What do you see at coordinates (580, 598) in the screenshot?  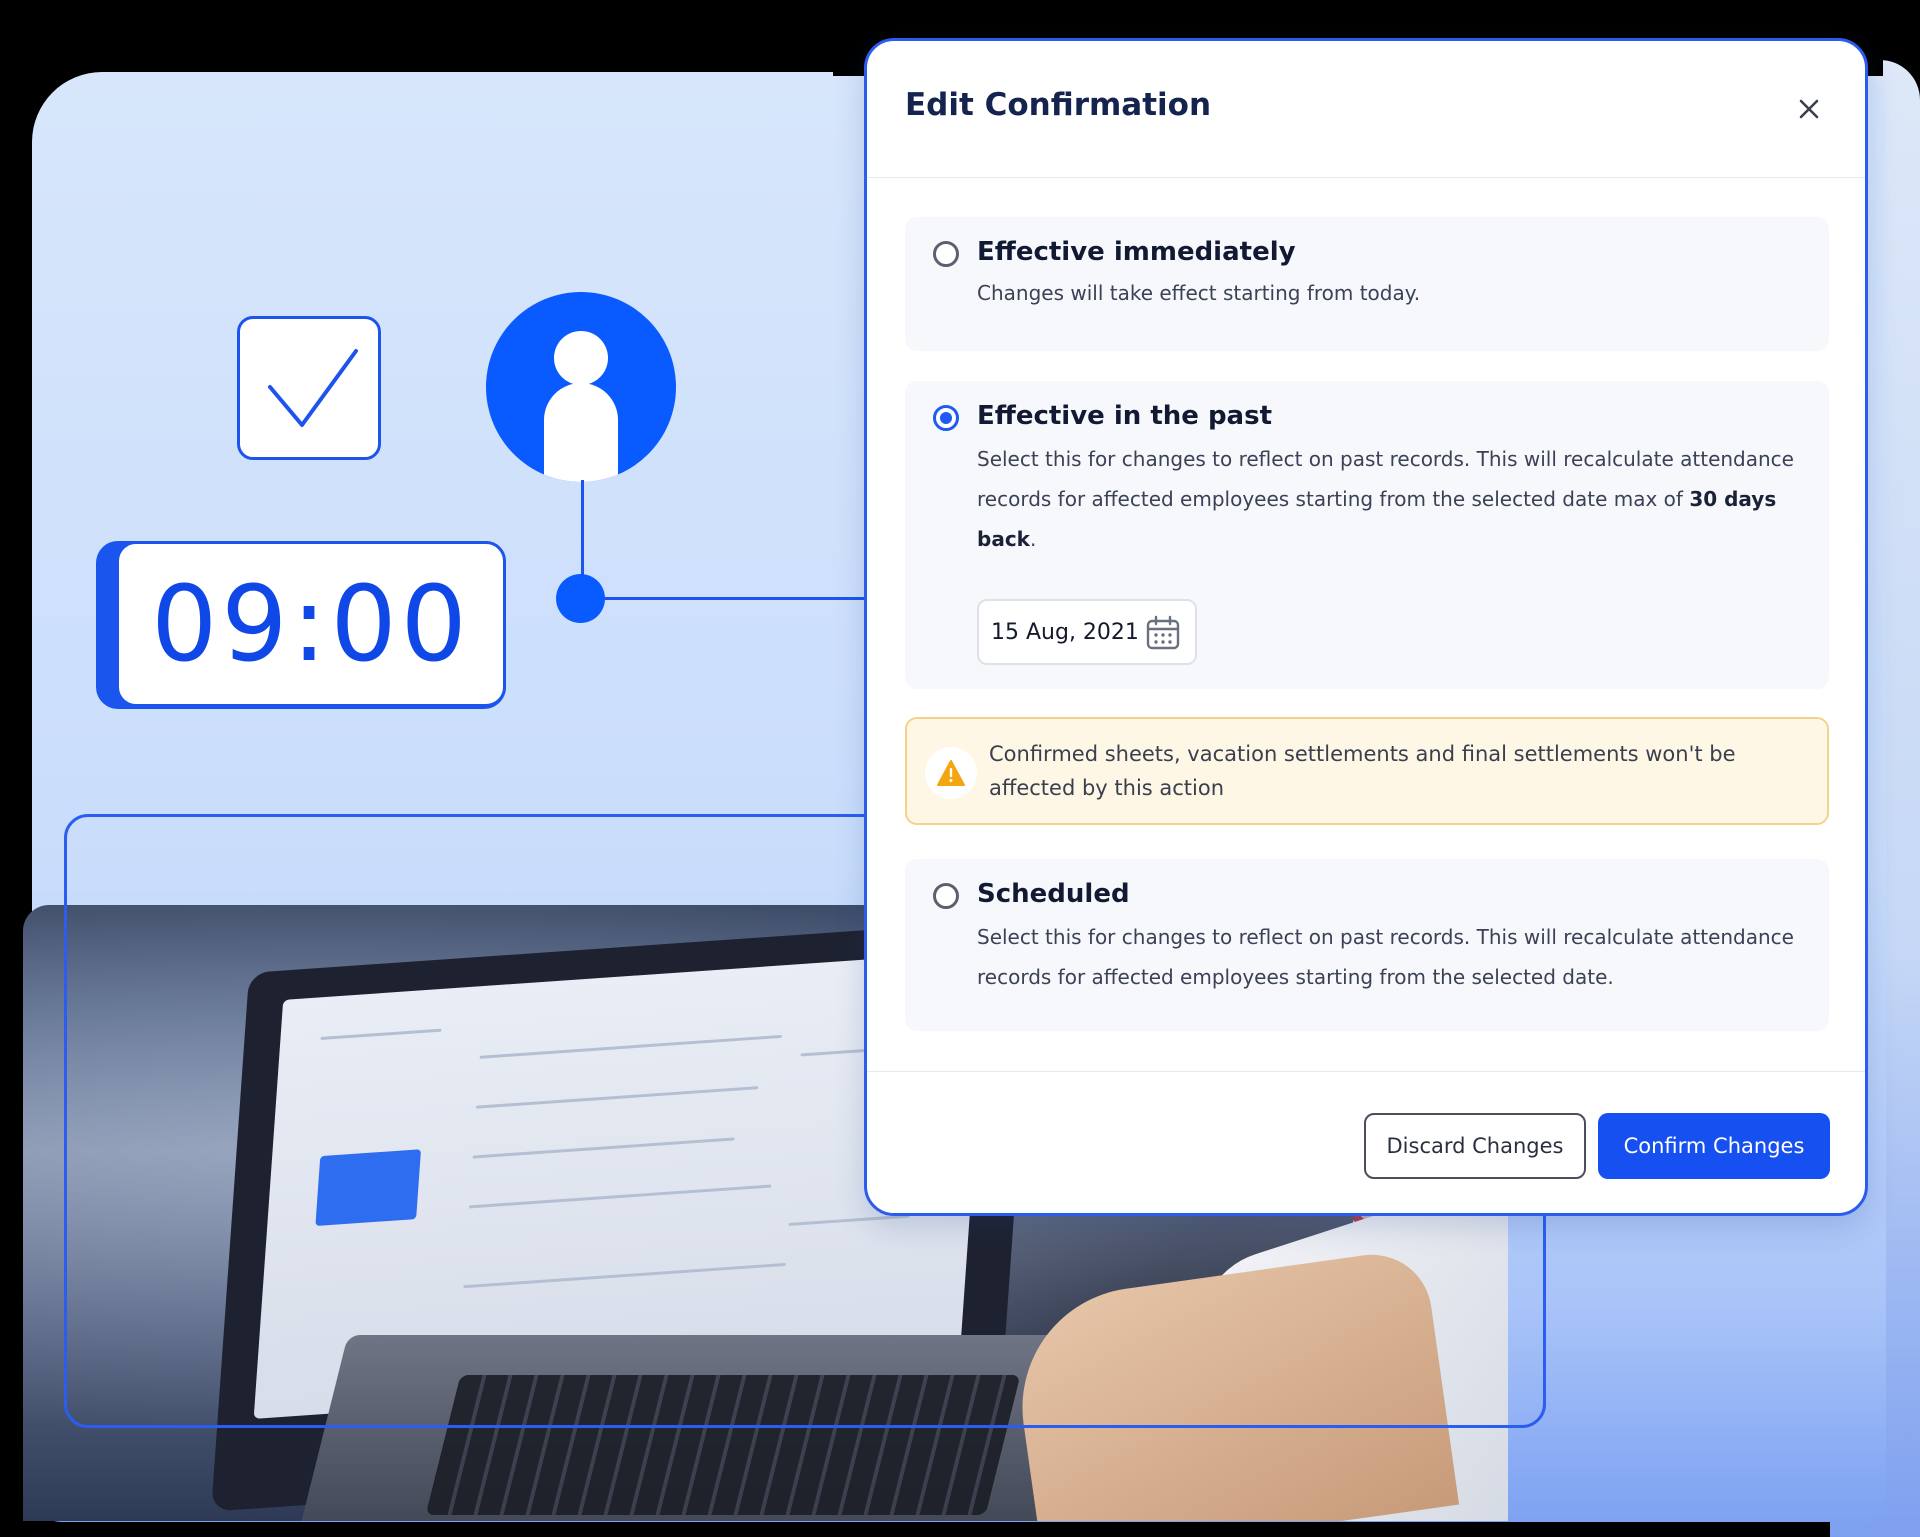 I see `connector-dot` at bounding box center [580, 598].